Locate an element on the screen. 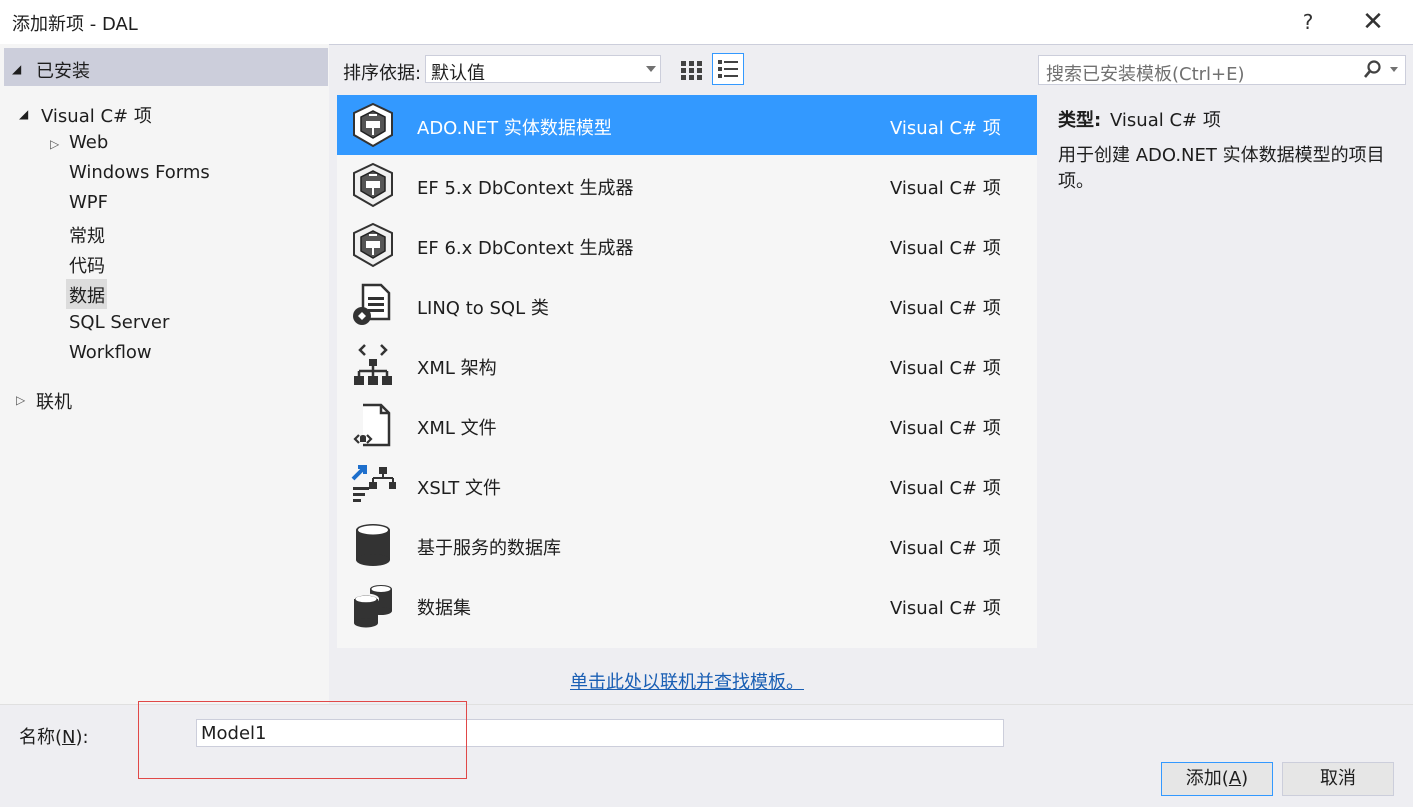  list-view-button is located at coordinates (728, 69).